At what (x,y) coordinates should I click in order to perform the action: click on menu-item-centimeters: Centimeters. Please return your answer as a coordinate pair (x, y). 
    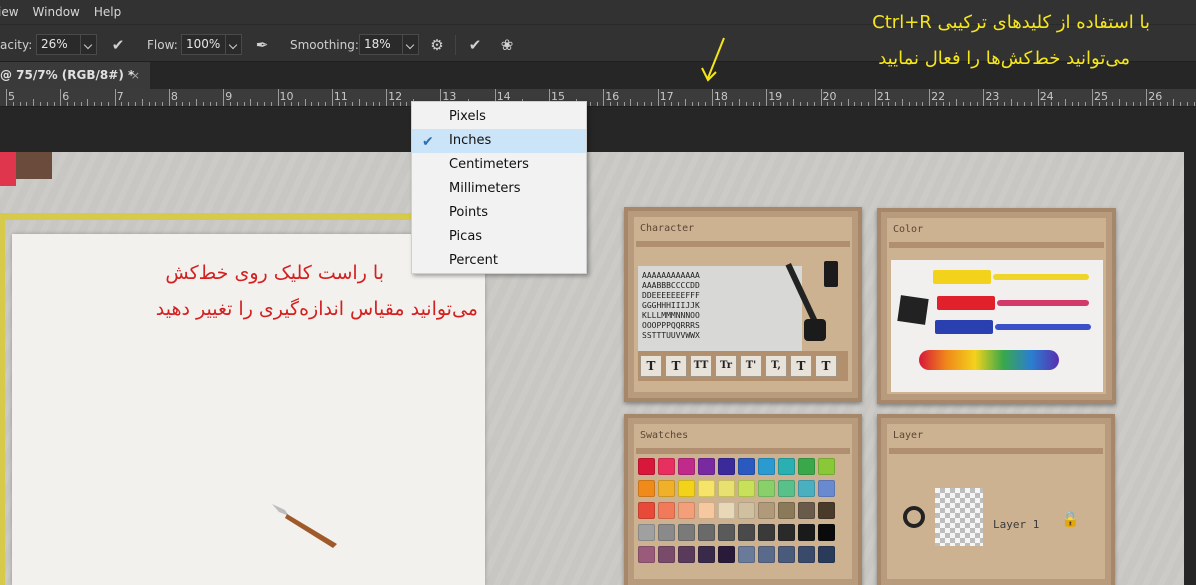
    Looking at the image, I should click on (499, 165).